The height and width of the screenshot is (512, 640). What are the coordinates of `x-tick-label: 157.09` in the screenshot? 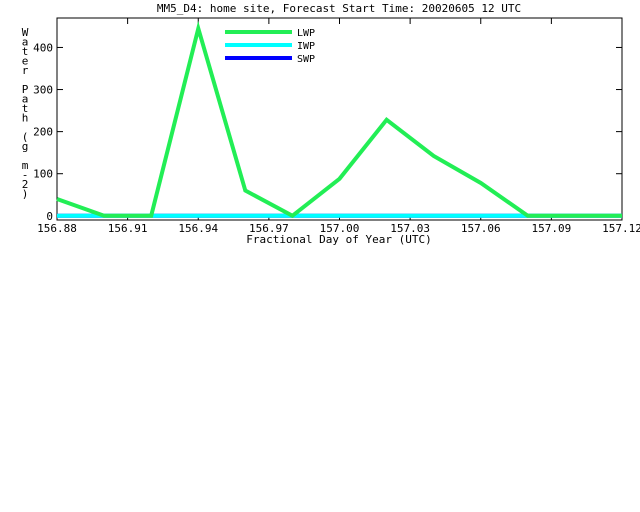 It's located at (552, 228).